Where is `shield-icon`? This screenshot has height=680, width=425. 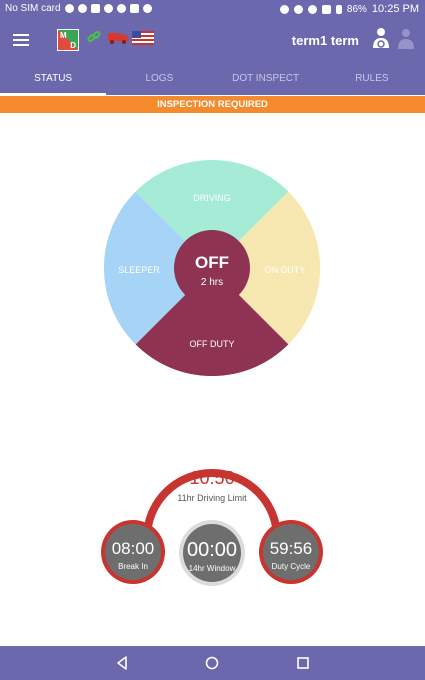 shield-icon is located at coordinates (69, 8).